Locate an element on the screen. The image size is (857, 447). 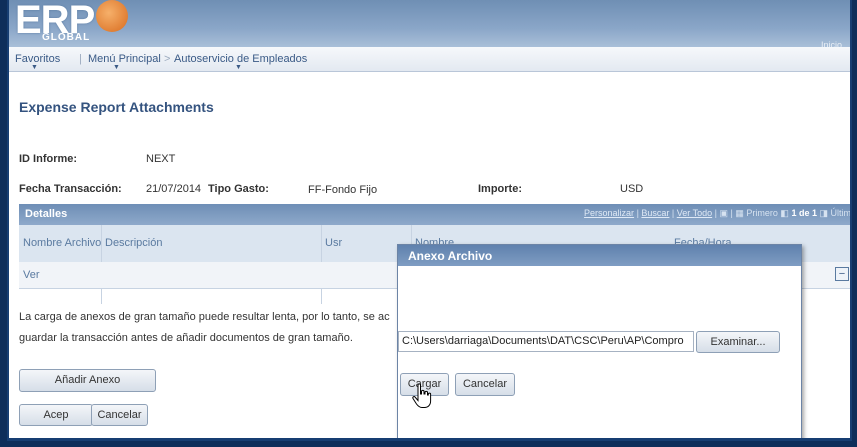
page-title: Expense Report Attachments is located at coordinates (116, 107).